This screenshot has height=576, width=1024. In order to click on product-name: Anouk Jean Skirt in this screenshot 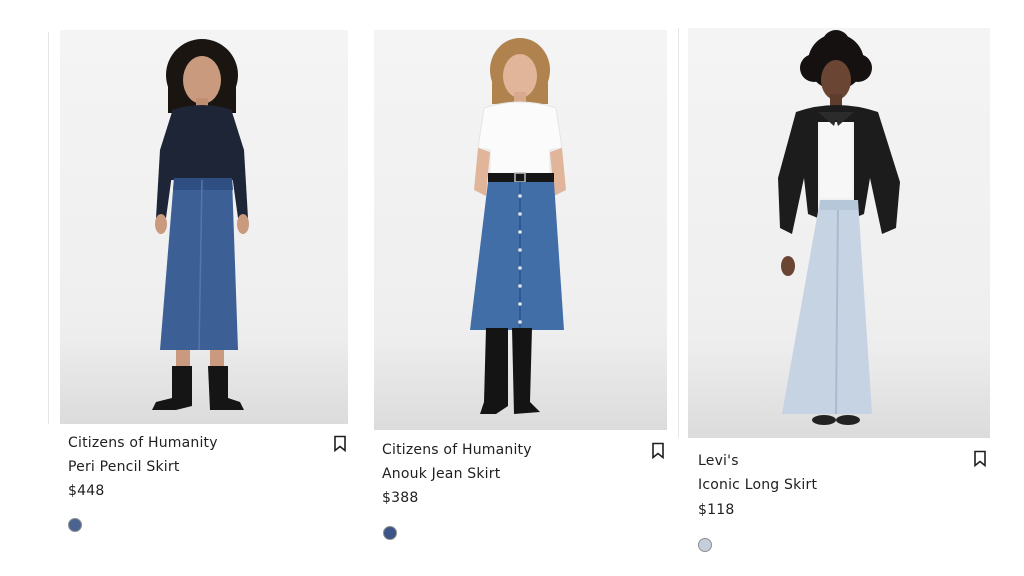, I will do `click(441, 474)`.